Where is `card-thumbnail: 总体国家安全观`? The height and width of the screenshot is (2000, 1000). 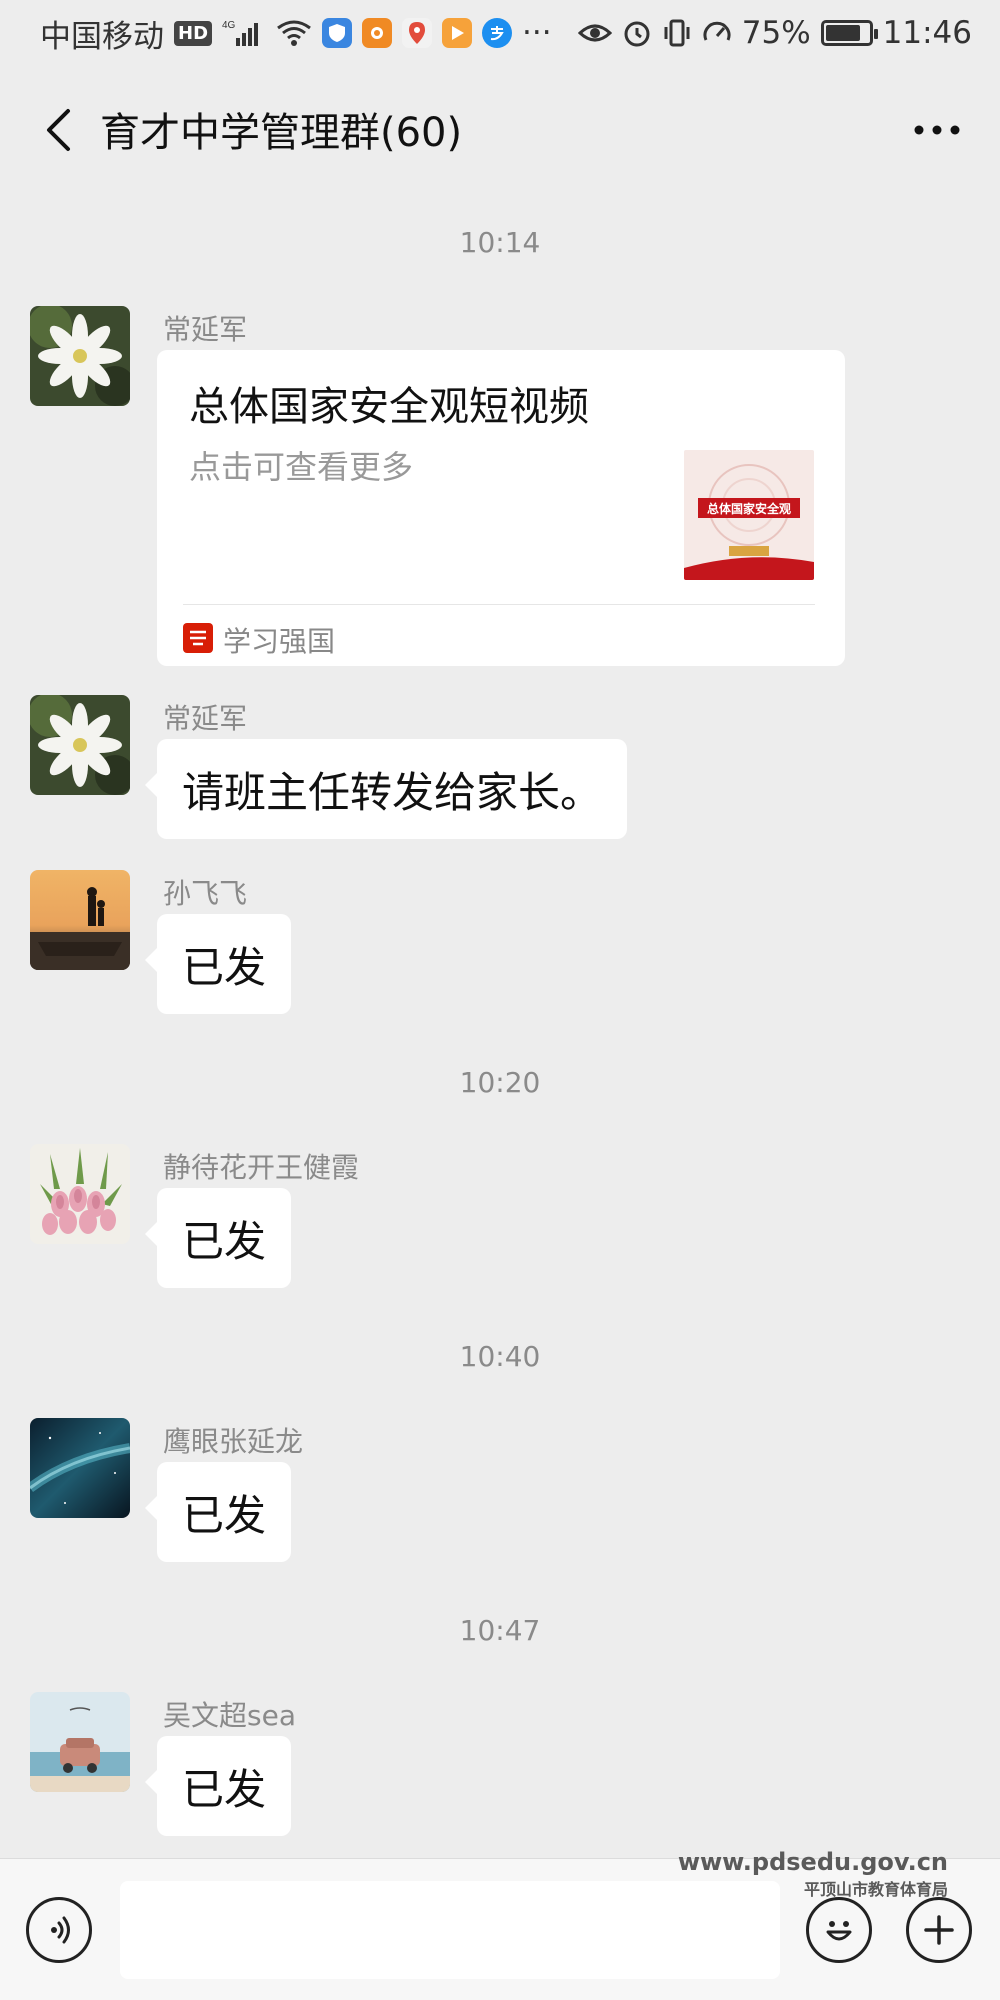
card-thumbnail: 总体国家安全观 is located at coordinates (749, 515).